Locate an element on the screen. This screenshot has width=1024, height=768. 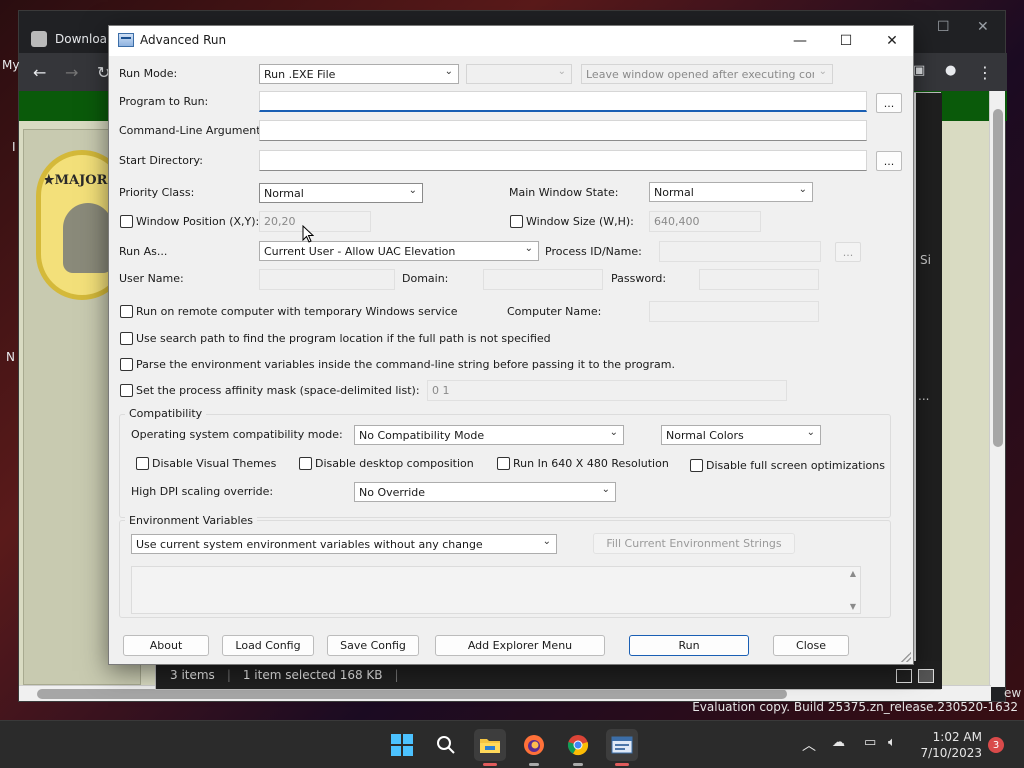
tray-overflow-chevron-icon: ︿ is located at coordinates (809, 745).